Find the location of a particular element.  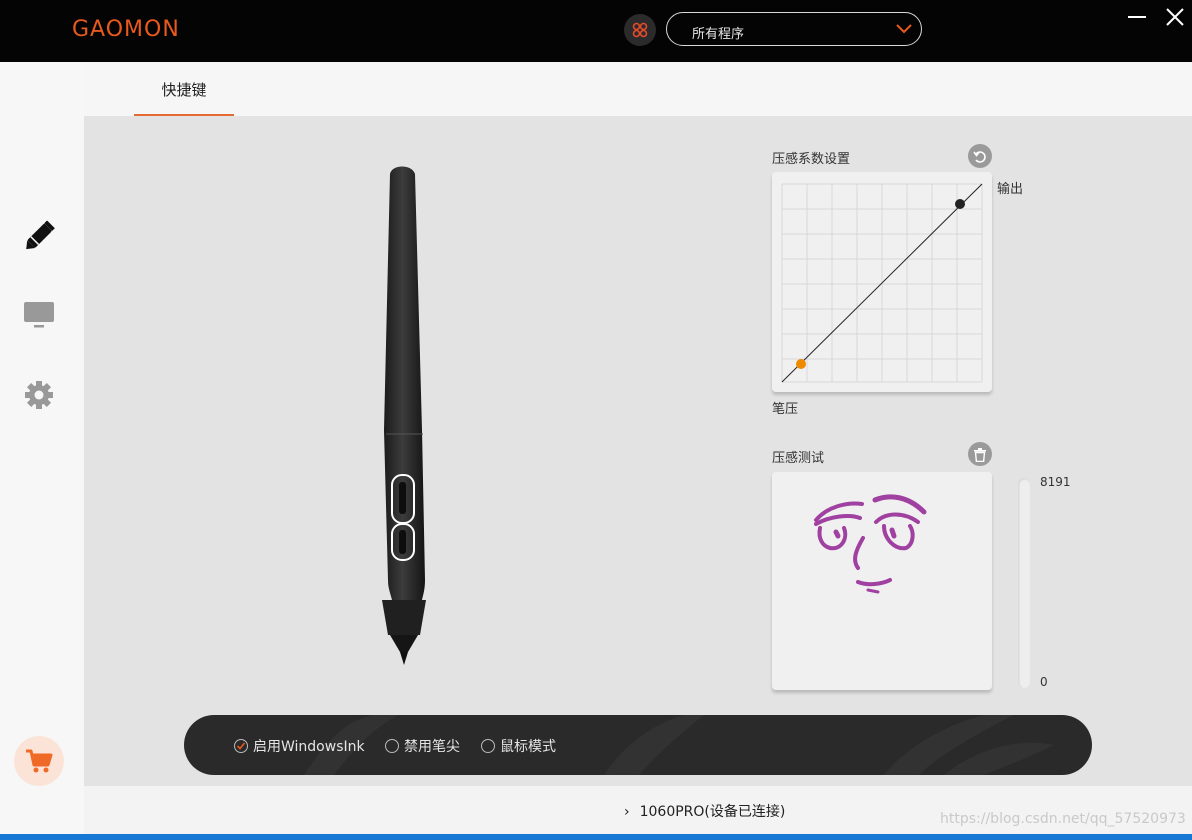

trash-icon is located at coordinates (980, 456).